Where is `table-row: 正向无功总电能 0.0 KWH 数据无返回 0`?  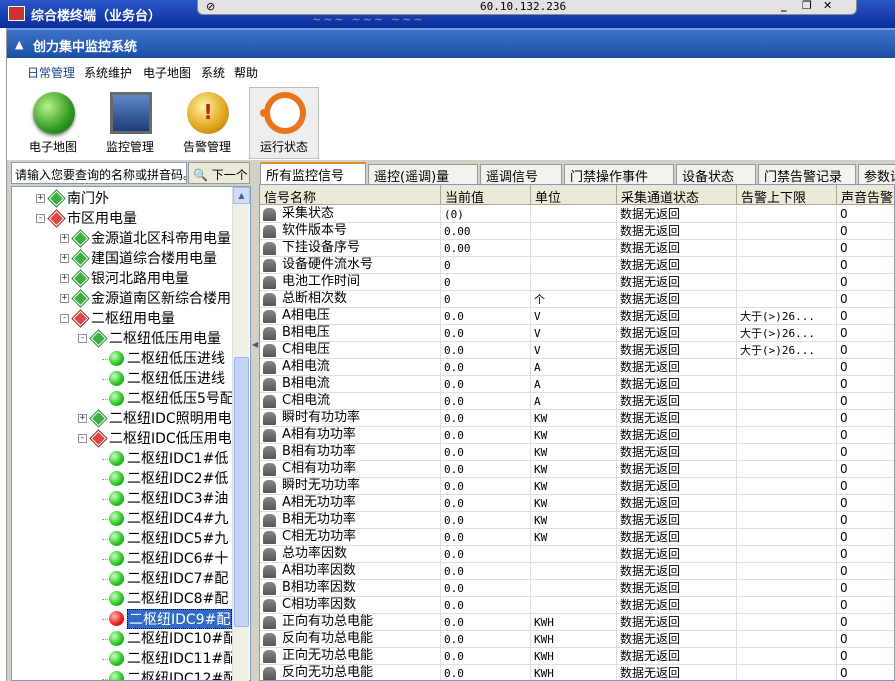
table-row: 正向无功总电能 0.0 KWH 数据无返回 0 is located at coordinates (577, 656).